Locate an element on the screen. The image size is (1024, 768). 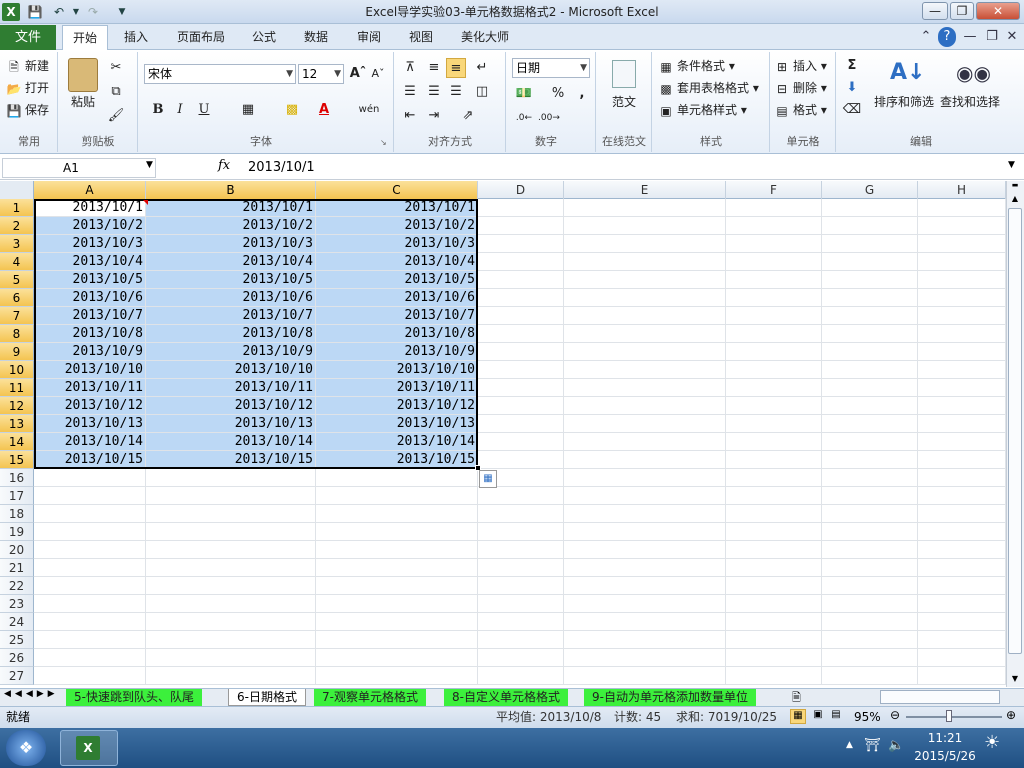
clock-date: 2015/5/26 is located at coordinates (945, 756).